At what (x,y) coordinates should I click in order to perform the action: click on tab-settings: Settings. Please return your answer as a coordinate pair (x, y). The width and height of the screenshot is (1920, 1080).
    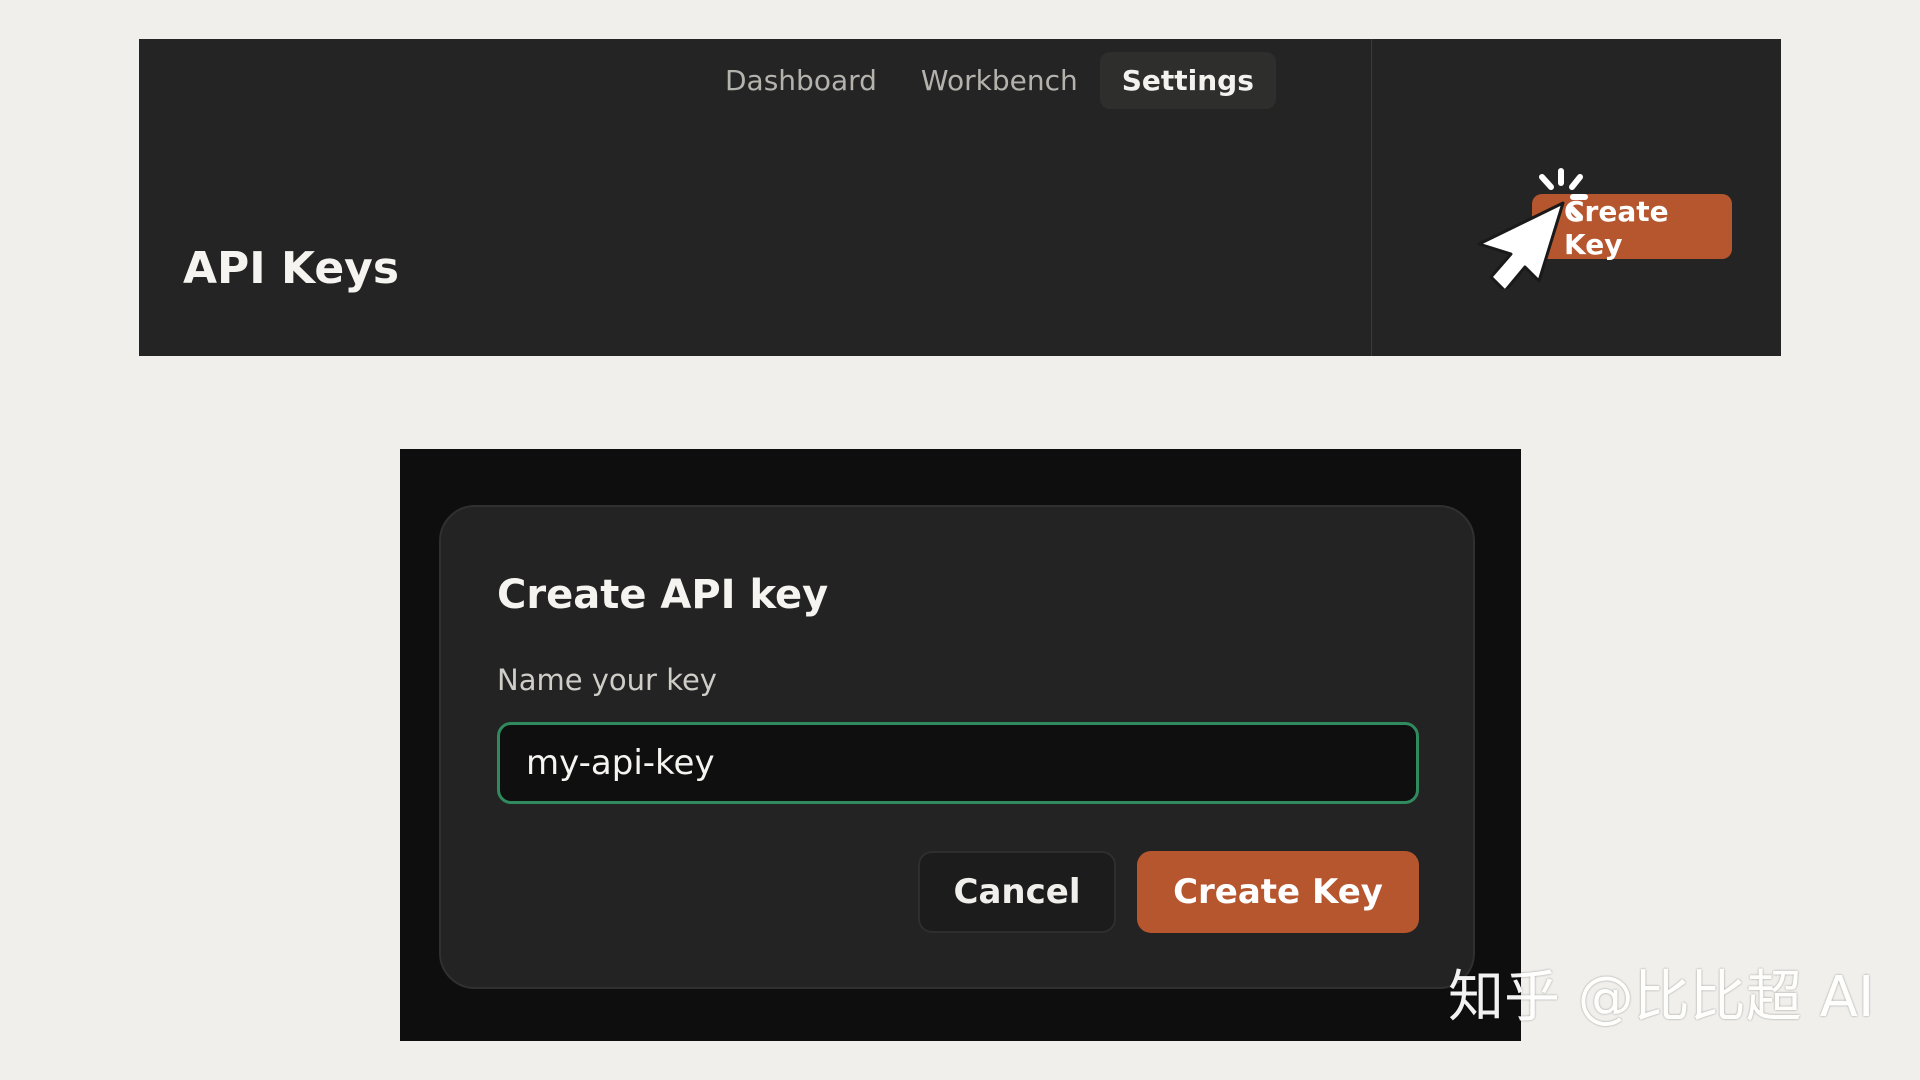
    Looking at the image, I should click on (1187, 80).